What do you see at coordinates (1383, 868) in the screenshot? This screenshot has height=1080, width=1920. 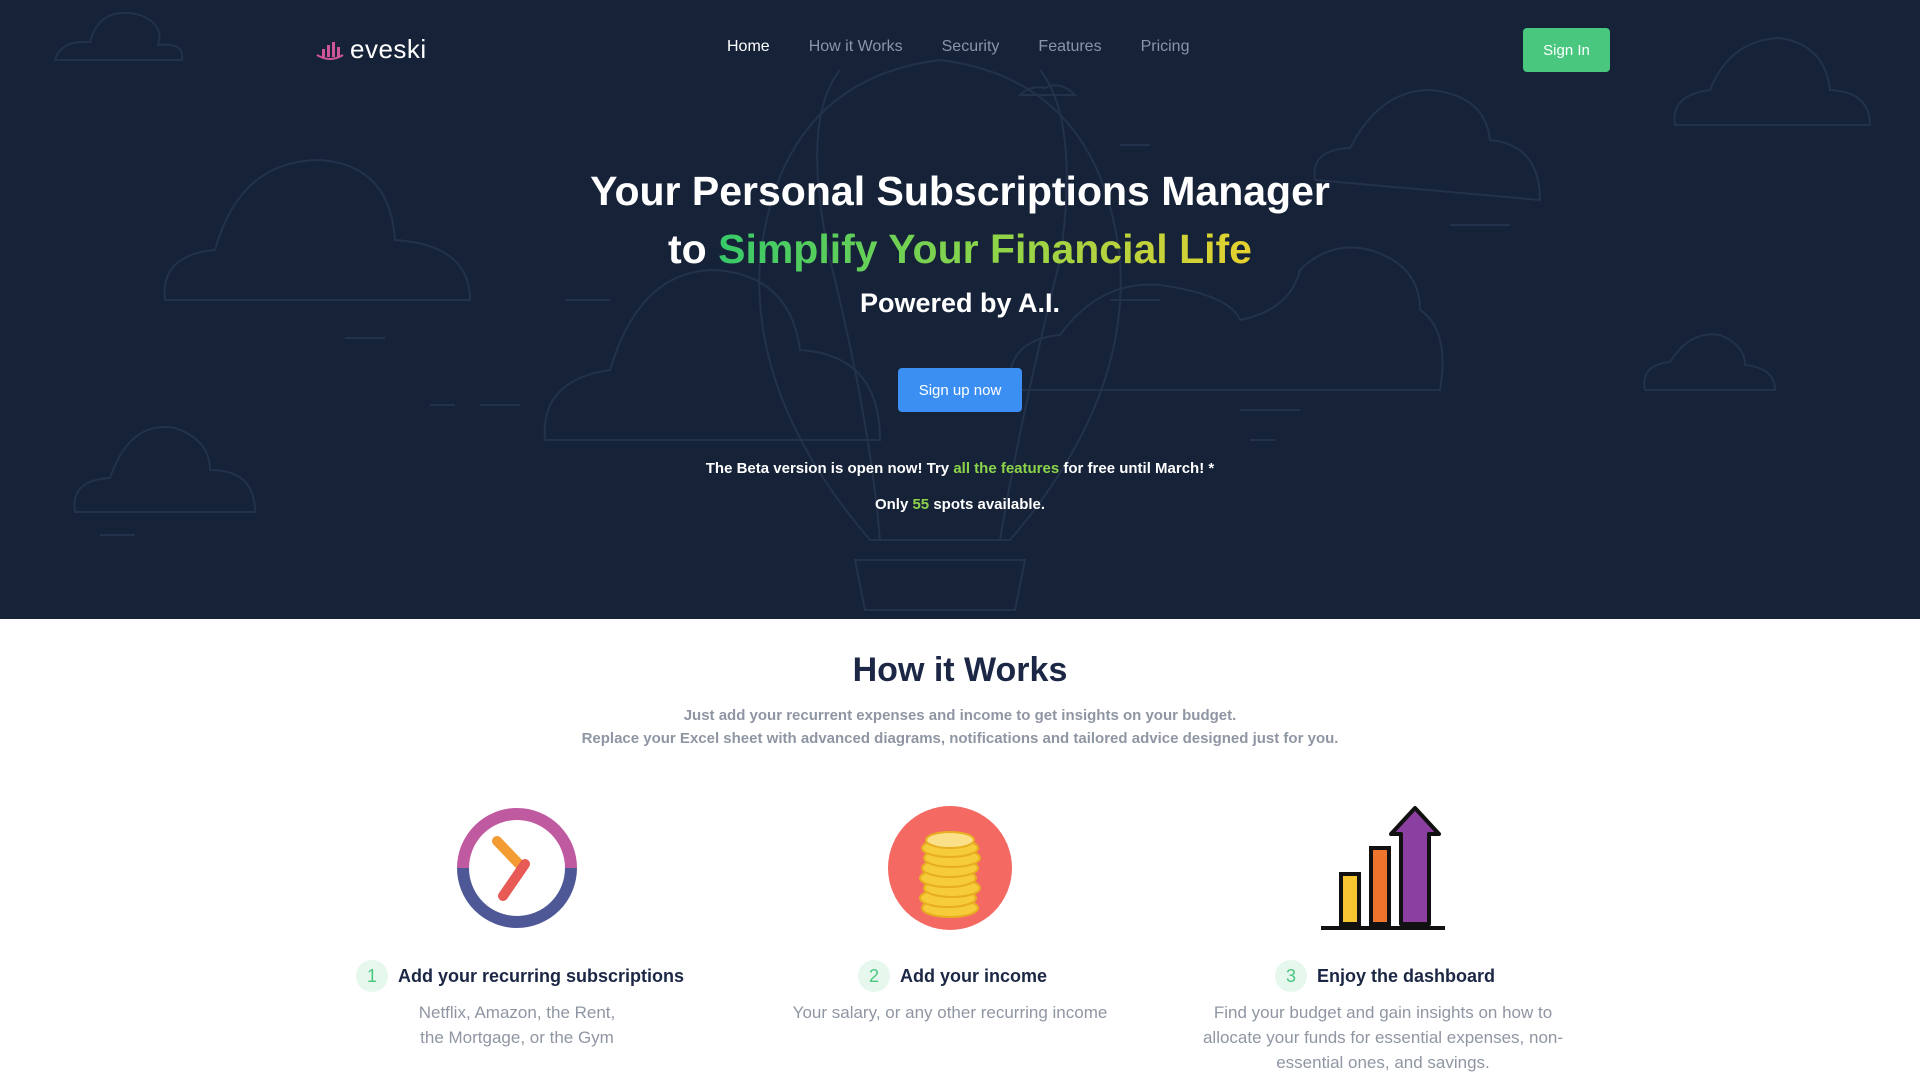 I see `growth-chart-icon` at bounding box center [1383, 868].